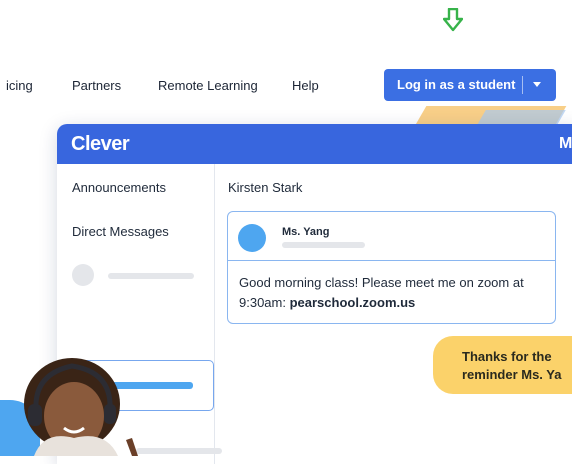 This screenshot has width=572, height=464. I want to click on student-photo, so click(81, 407).